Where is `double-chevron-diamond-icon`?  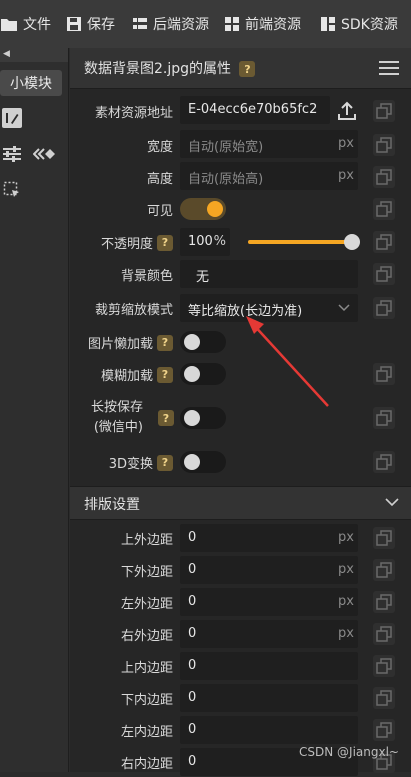 double-chevron-diamond-icon is located at coordinates (44, 154).